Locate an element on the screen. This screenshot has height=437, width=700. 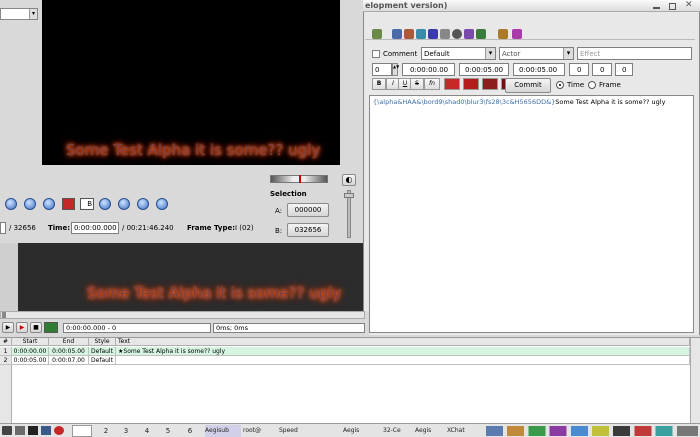
start-time-input: 0:00:00.00 is located at coordinates (428, 69).